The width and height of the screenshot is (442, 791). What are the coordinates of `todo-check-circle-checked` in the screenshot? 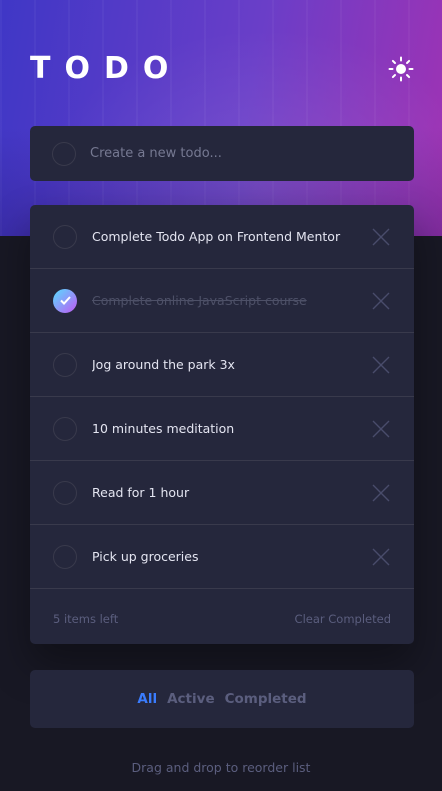 It's located at (65, 300).